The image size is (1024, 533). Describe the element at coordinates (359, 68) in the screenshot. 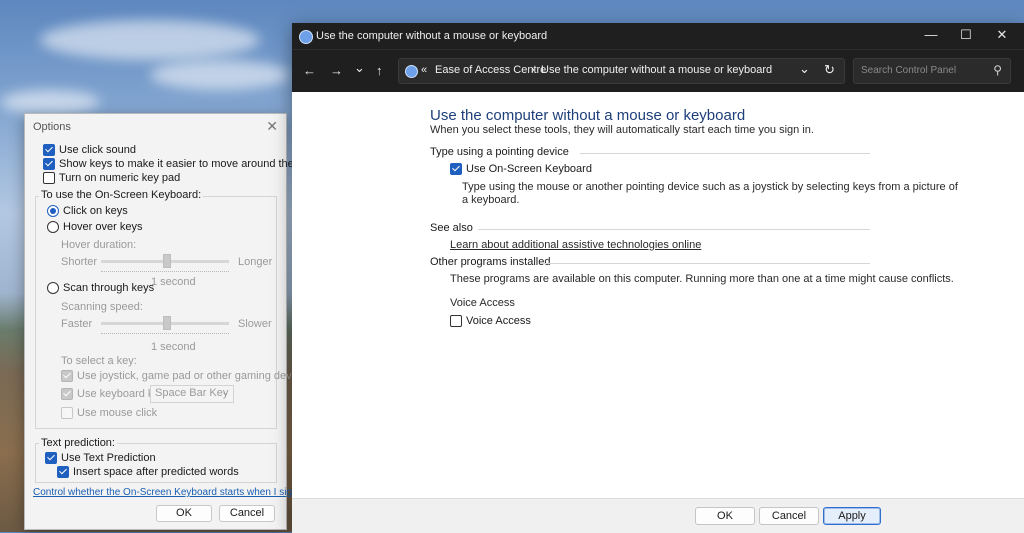

I see `recent-locations-icon: ⌄` at that location.